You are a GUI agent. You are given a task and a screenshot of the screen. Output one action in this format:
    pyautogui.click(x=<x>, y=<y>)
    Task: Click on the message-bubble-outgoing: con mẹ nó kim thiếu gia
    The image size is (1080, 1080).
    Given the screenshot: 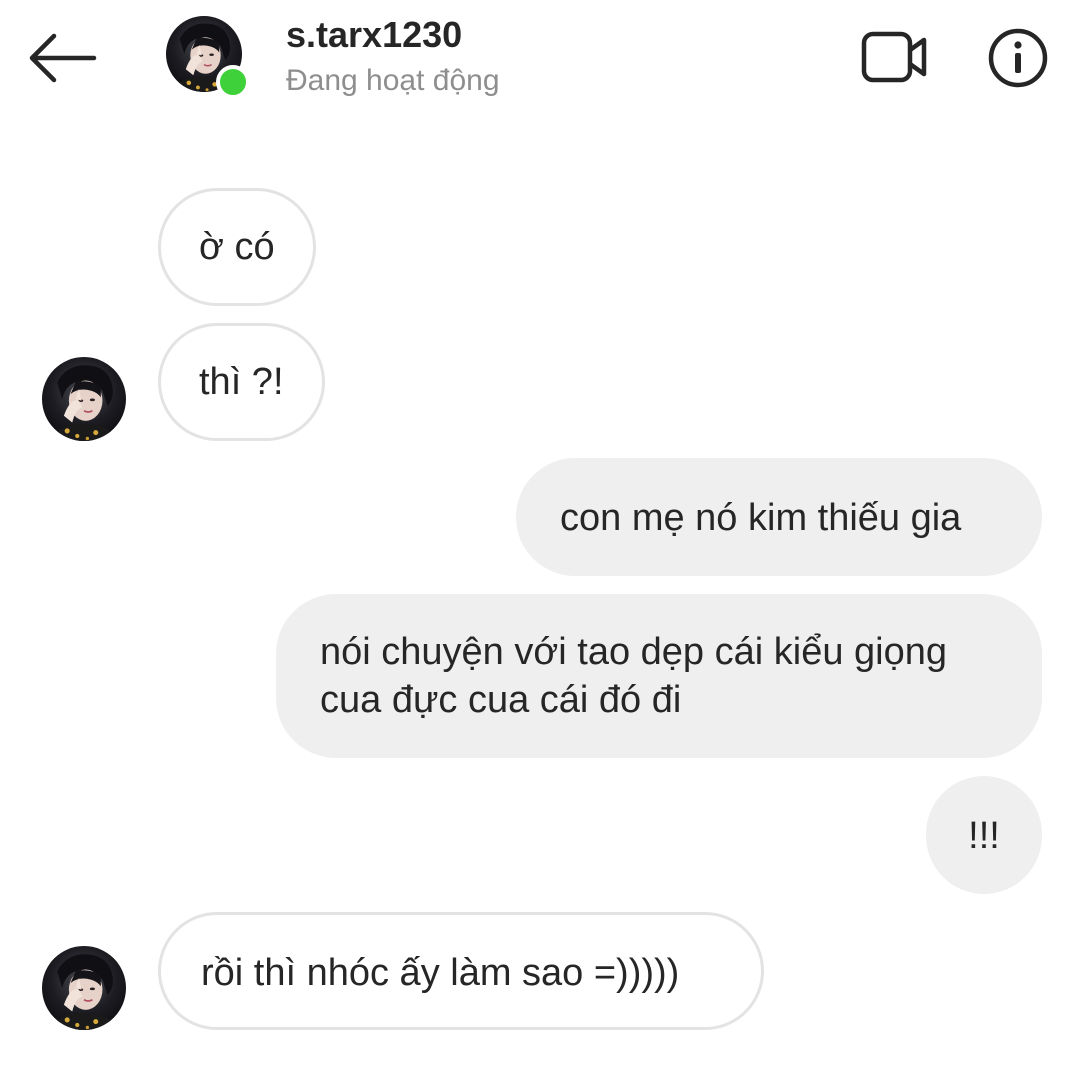 What is the action you would take?
    pyautogui.click(x=779, y=517)
    